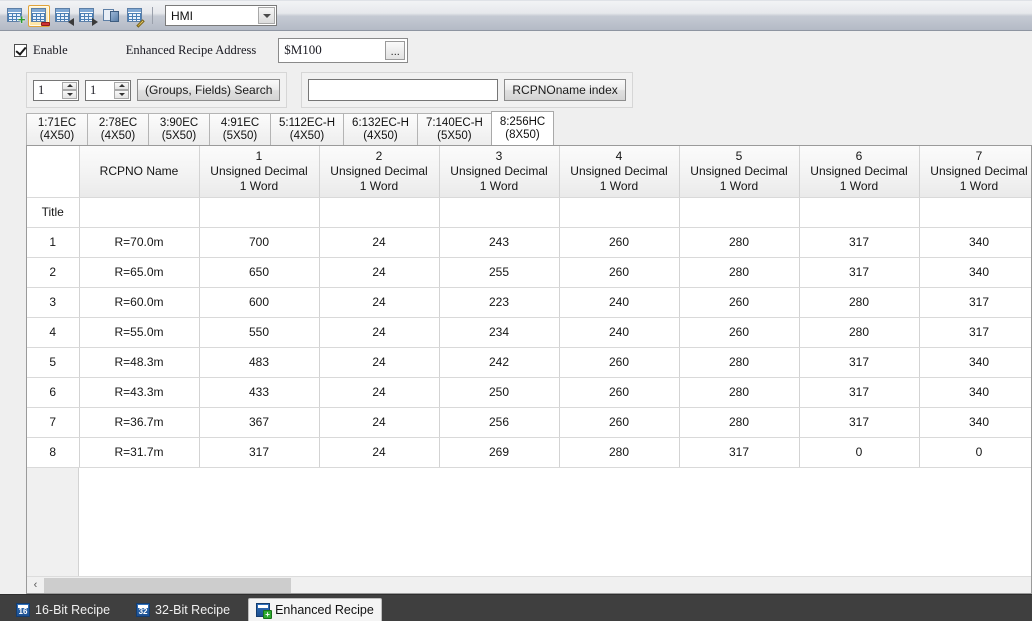 The height and width of the screenshot is (621, 1032). I want to click on cell-r1-c7: 340, so click(975, 242).